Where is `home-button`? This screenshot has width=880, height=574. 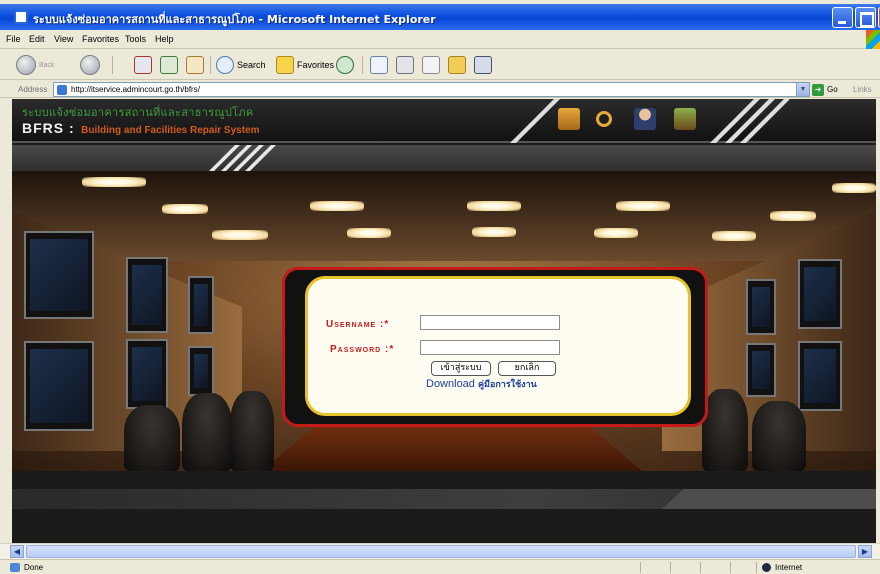 home-button is located at coordinates (195, 65).